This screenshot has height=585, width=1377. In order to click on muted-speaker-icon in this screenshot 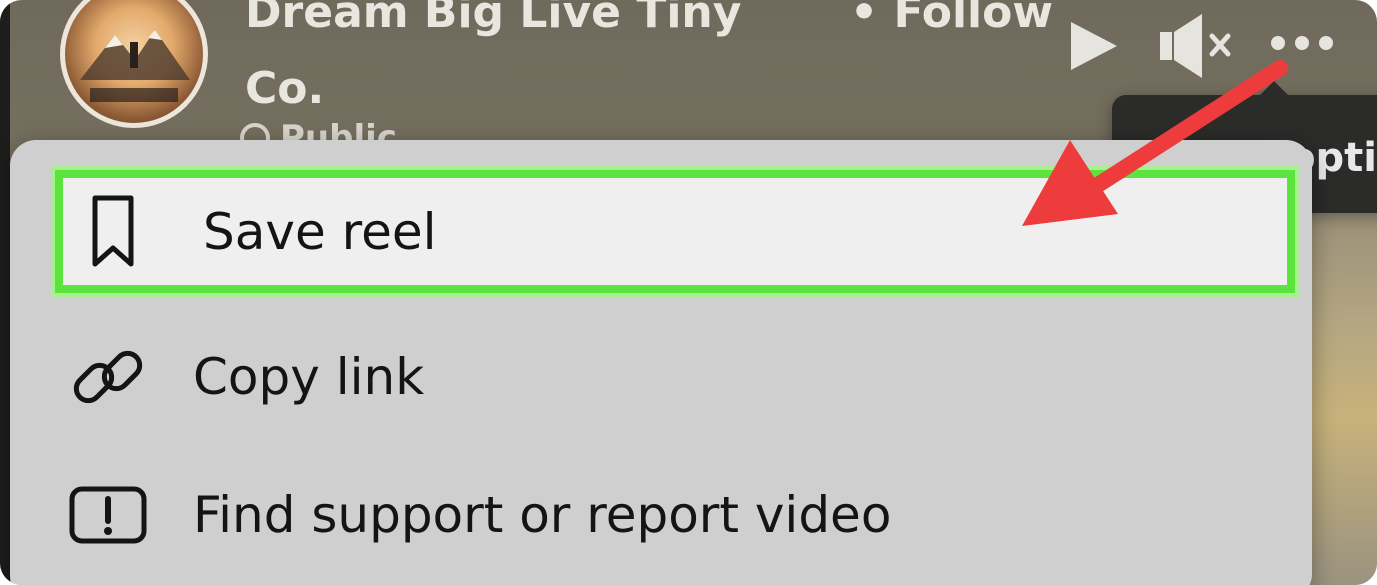, I will do `click(1198, 46)`.